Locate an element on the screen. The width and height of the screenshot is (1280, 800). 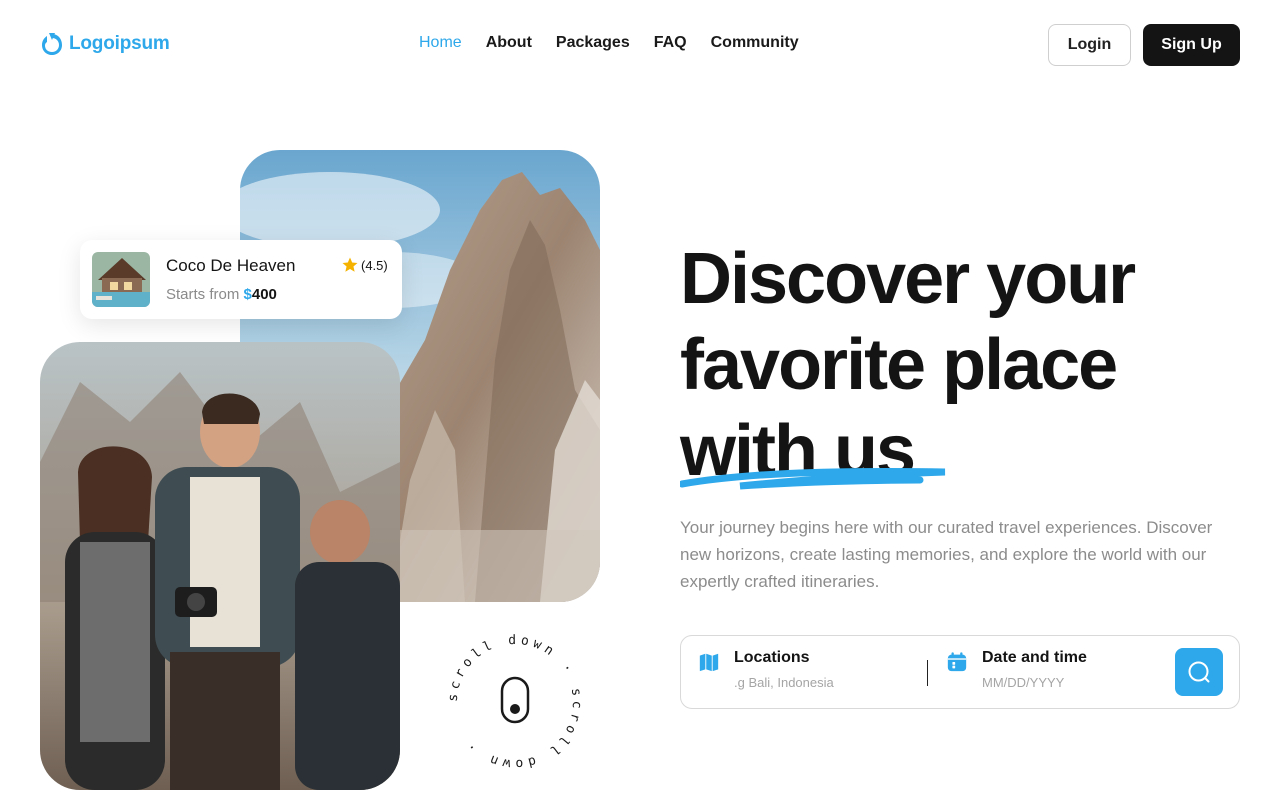
featured-property-card: Coco De Heaven Starts from $400 (4.5) is located at coordinates (241, 279).